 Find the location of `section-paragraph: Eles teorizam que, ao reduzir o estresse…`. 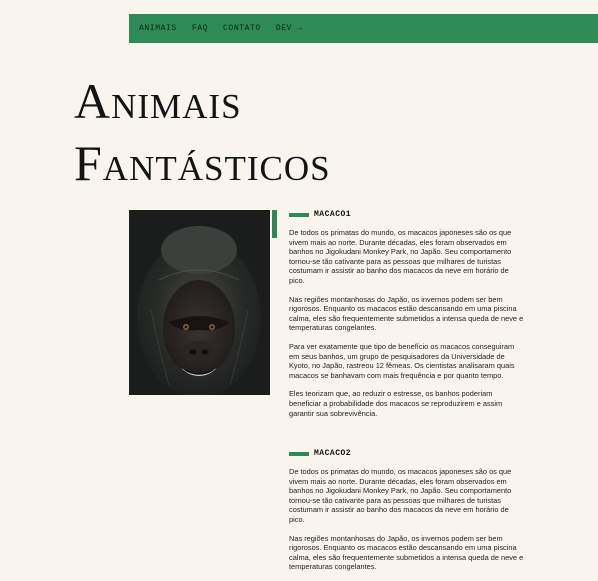

section-paragraph: Eles teorizam que, ao reduzir o estresse… is located at coordinates (396, 403).